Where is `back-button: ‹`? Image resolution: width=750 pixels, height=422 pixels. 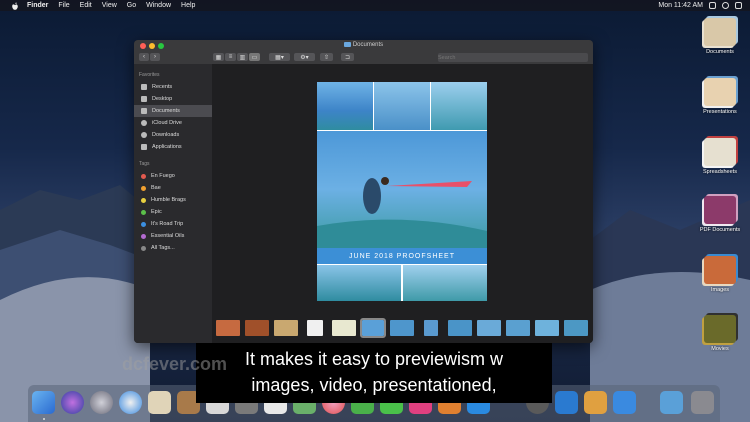 back-button: ‹ is located at coordinates (144, 57).